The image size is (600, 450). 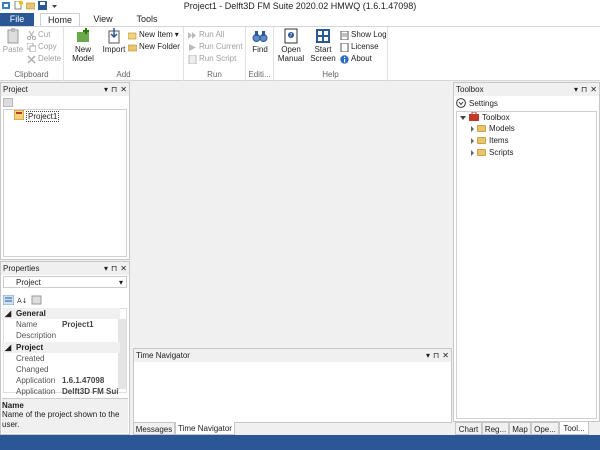 What do you see at coordinates (147, 19) in the screenshot?
I see `tab-tools: Tools` at bounding box center [147, 19].